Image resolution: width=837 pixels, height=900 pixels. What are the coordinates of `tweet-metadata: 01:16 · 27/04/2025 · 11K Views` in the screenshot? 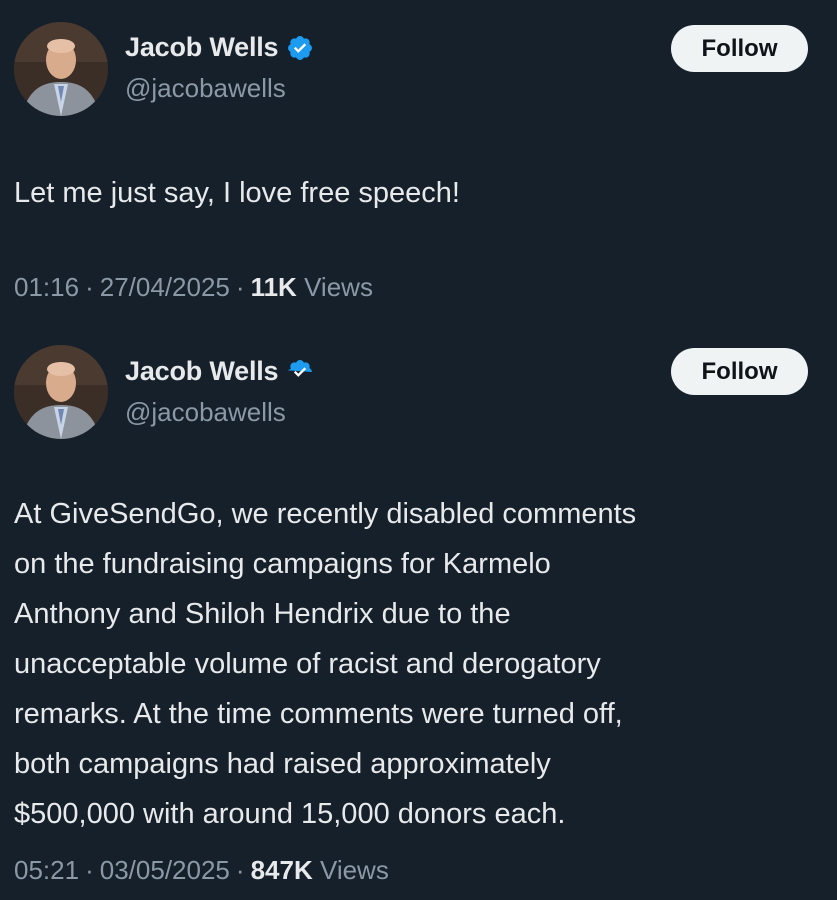 It's located at (193, 287).